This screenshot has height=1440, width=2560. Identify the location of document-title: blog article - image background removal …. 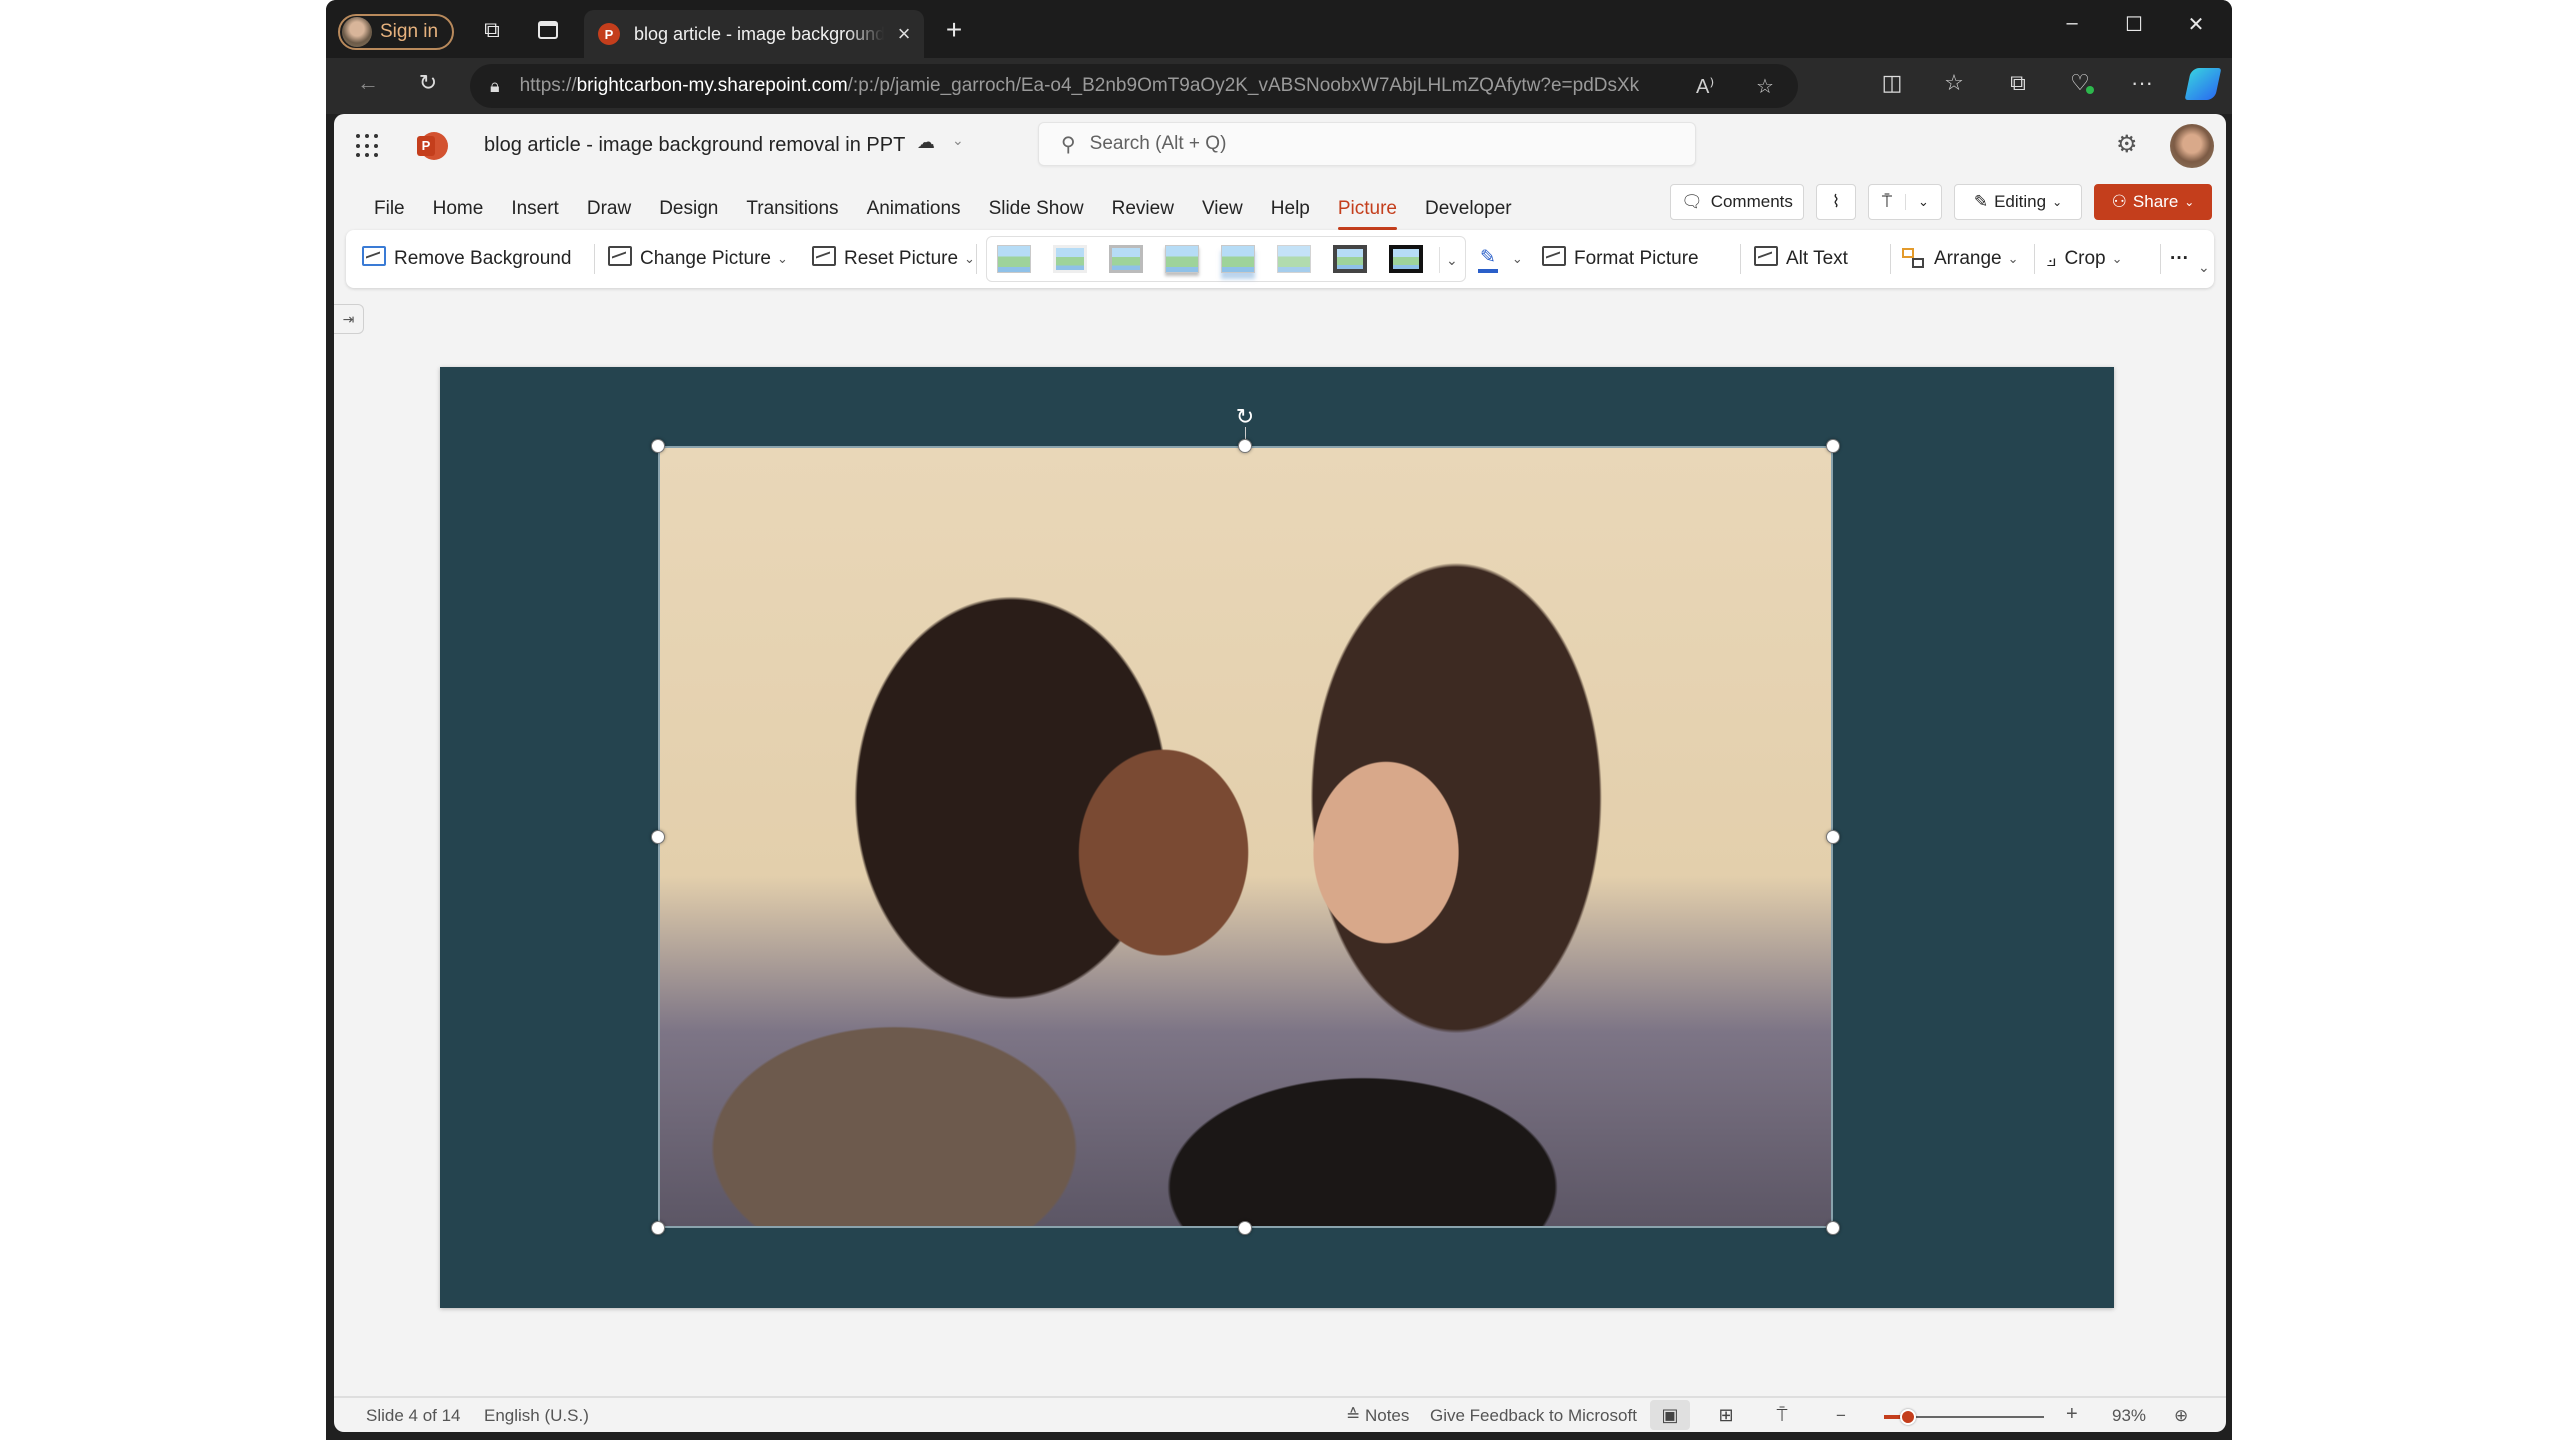
(694, 145).